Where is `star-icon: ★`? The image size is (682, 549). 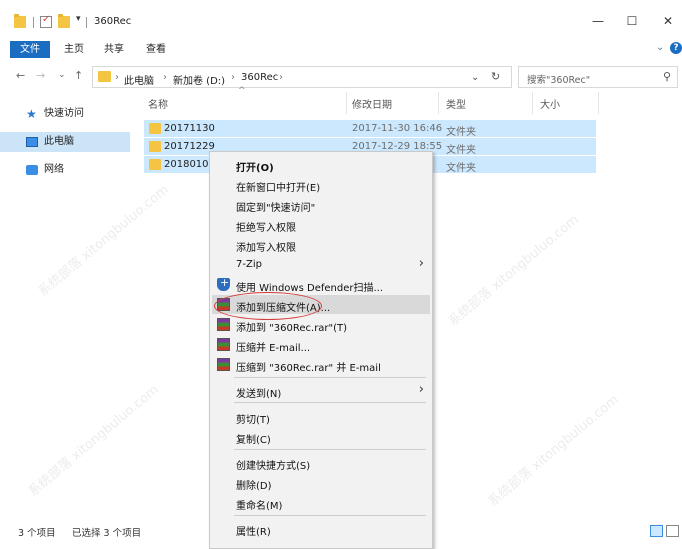 star-icon: ★ is located at coordinates (31, 114).